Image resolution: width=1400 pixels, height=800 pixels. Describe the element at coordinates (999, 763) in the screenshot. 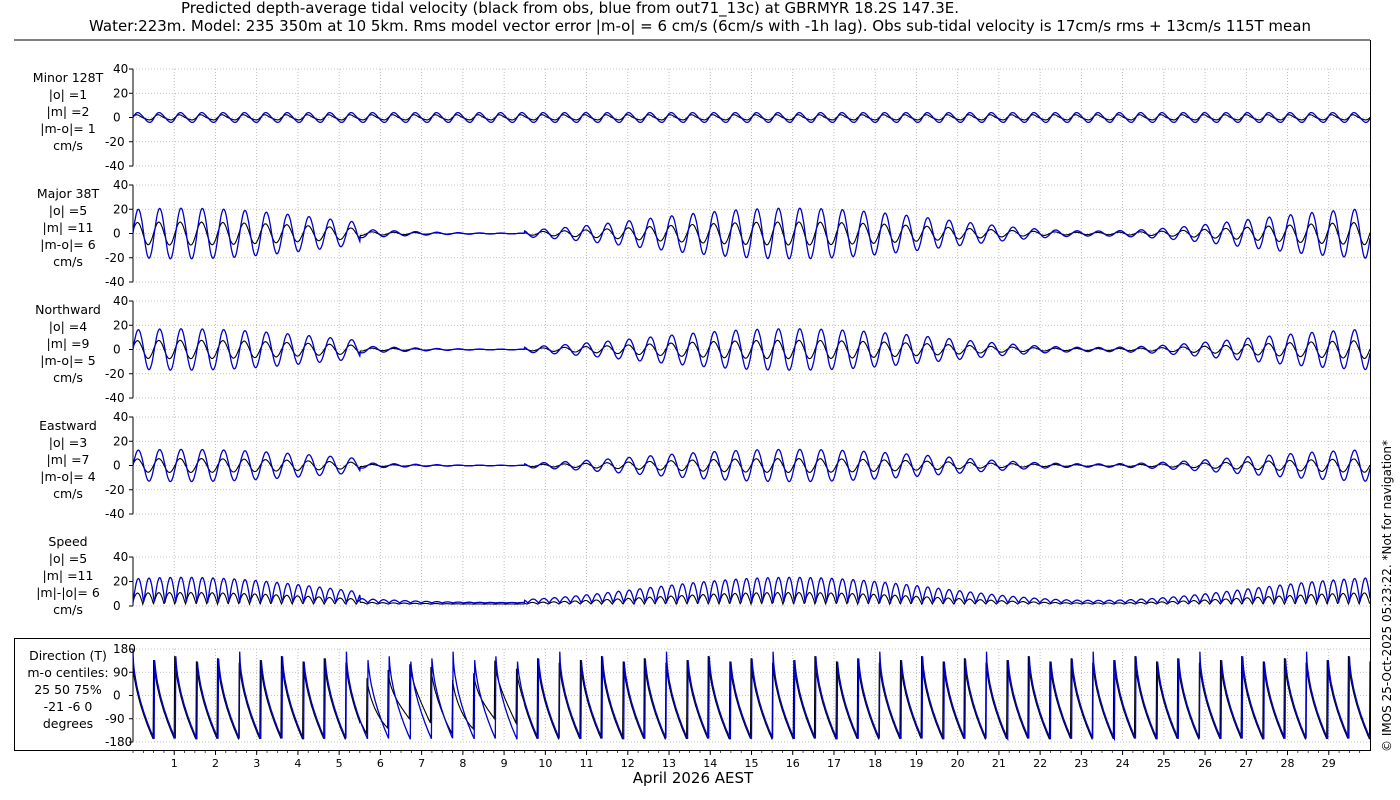

I see `x-tick-label: 21` at that location.